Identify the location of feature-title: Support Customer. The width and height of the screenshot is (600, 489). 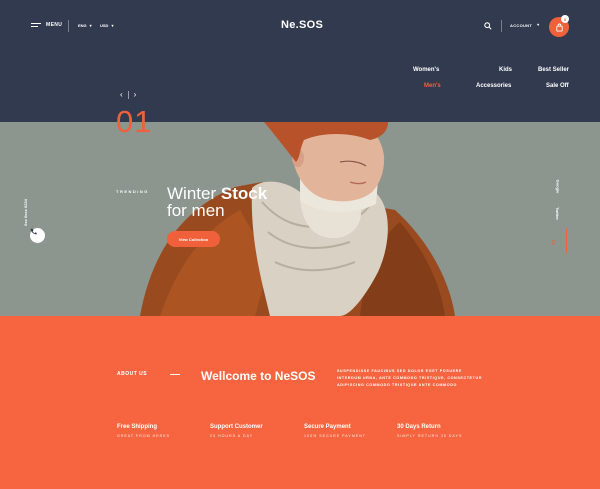
(236, 427).